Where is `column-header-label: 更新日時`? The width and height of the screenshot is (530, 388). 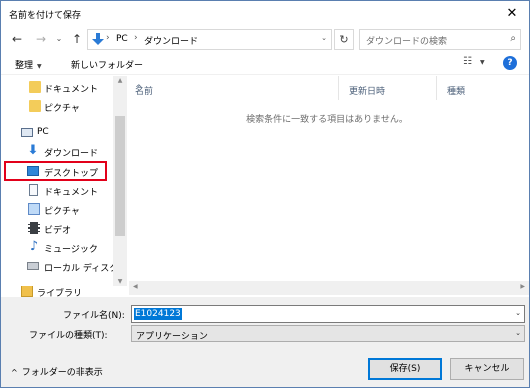
column-header-label: 更新日時 is located at coordinates (367, 92).